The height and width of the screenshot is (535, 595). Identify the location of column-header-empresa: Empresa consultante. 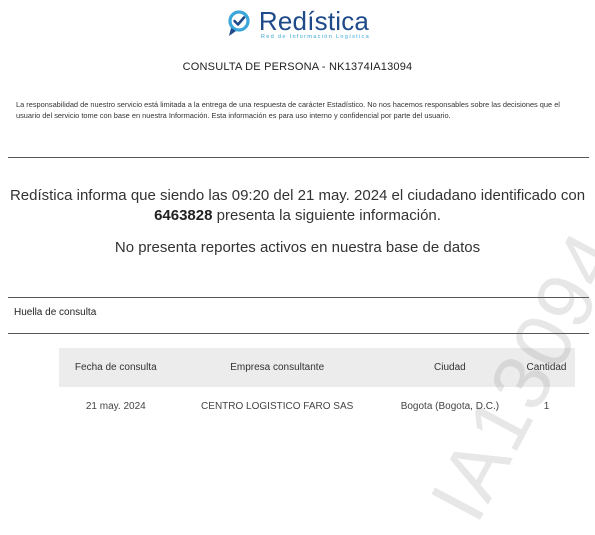
(277, 367).